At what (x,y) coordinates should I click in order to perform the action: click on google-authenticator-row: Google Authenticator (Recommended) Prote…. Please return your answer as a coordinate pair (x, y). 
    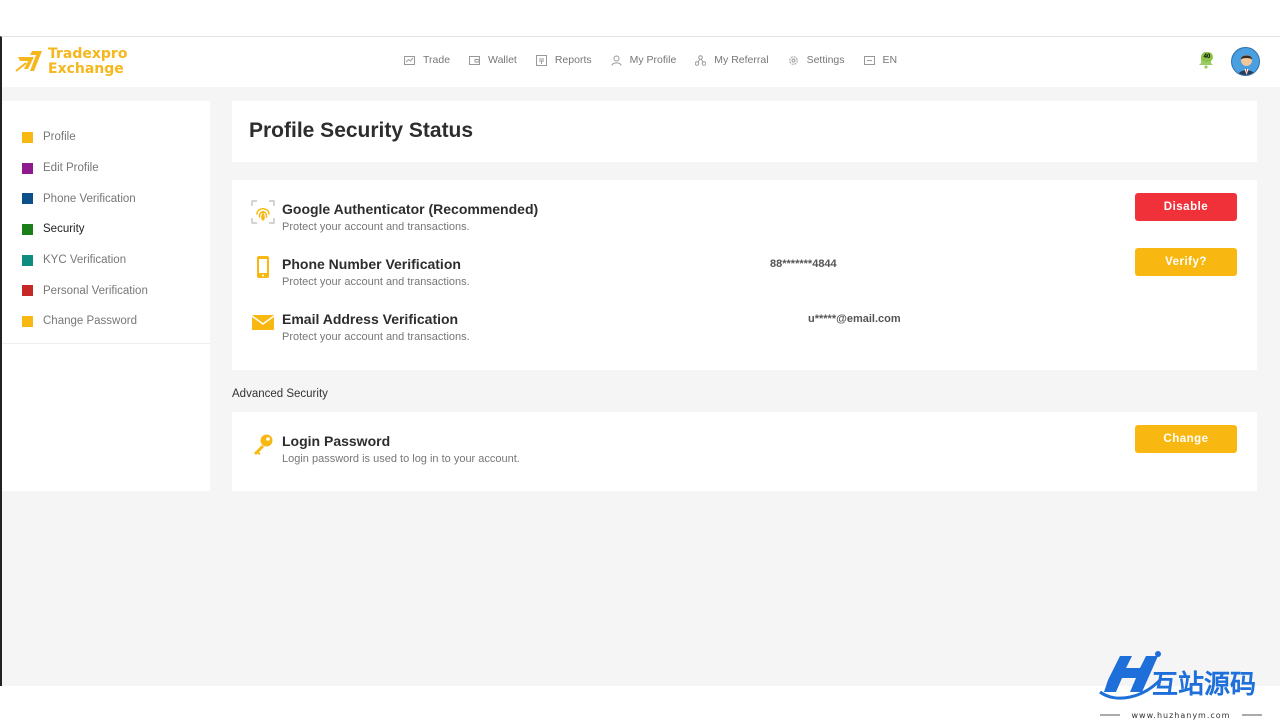
    Looking at the image, I should click on (744, 216).